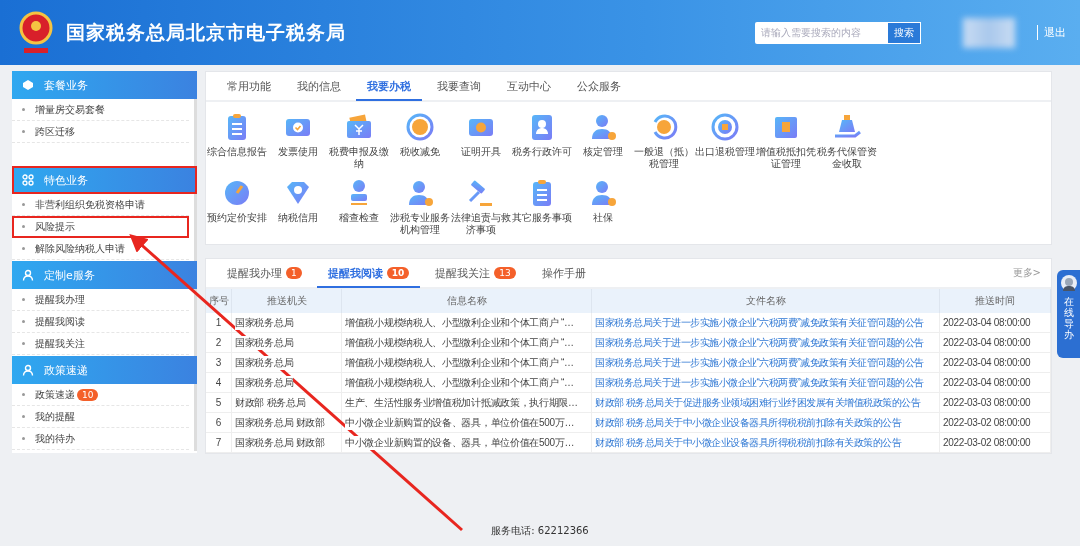 This screenshot has width=1080, height=546. What do you see at coordinates (358, 218) in the screenshot?
I see `service-label: 稽查检查` at bounding box center [358, 218].